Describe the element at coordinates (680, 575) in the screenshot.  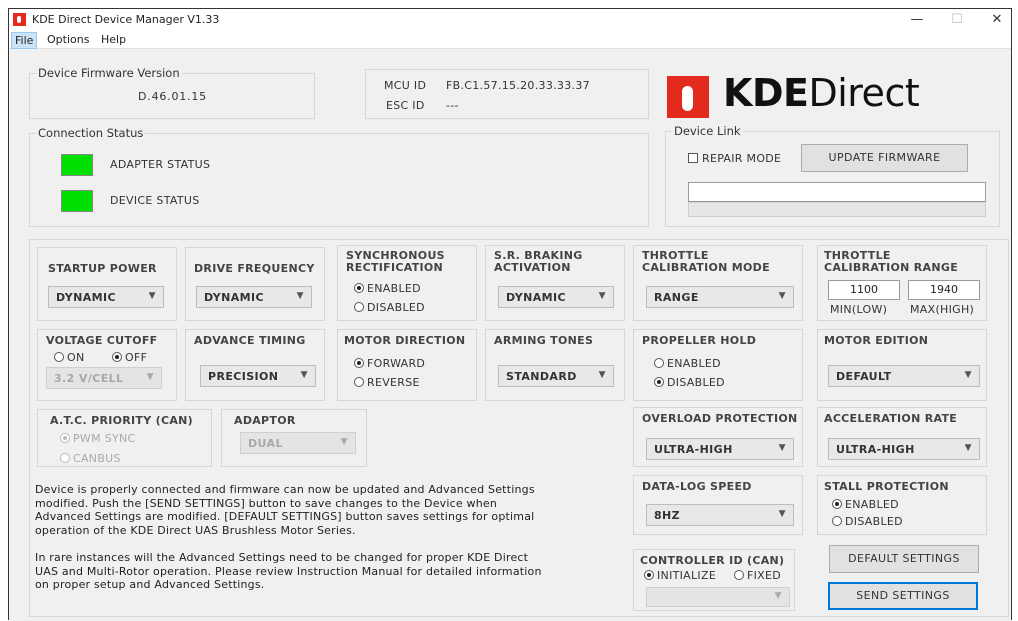
I see `controller-id-initialize-radio: INITIALIZE` at that location.